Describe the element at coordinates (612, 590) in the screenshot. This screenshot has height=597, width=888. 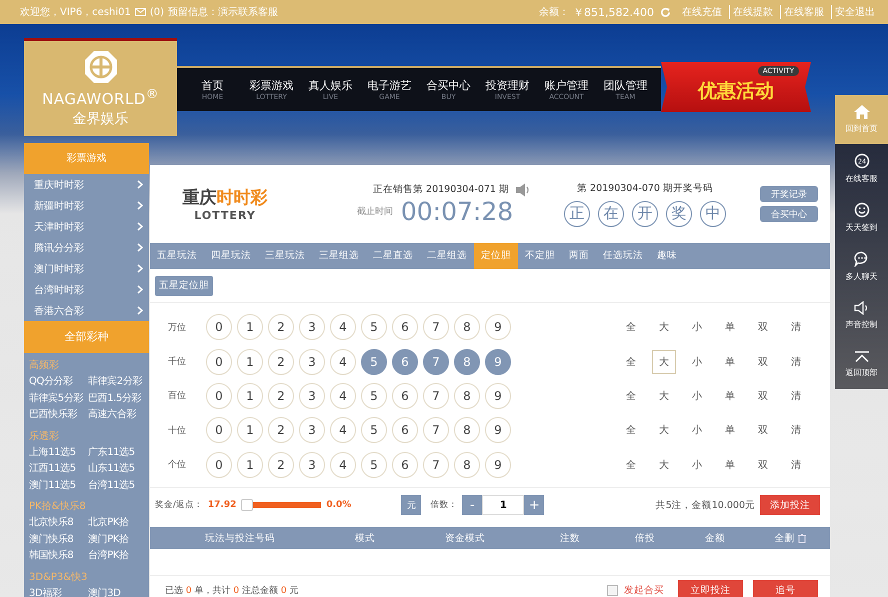
I see `checkbox` at that location.